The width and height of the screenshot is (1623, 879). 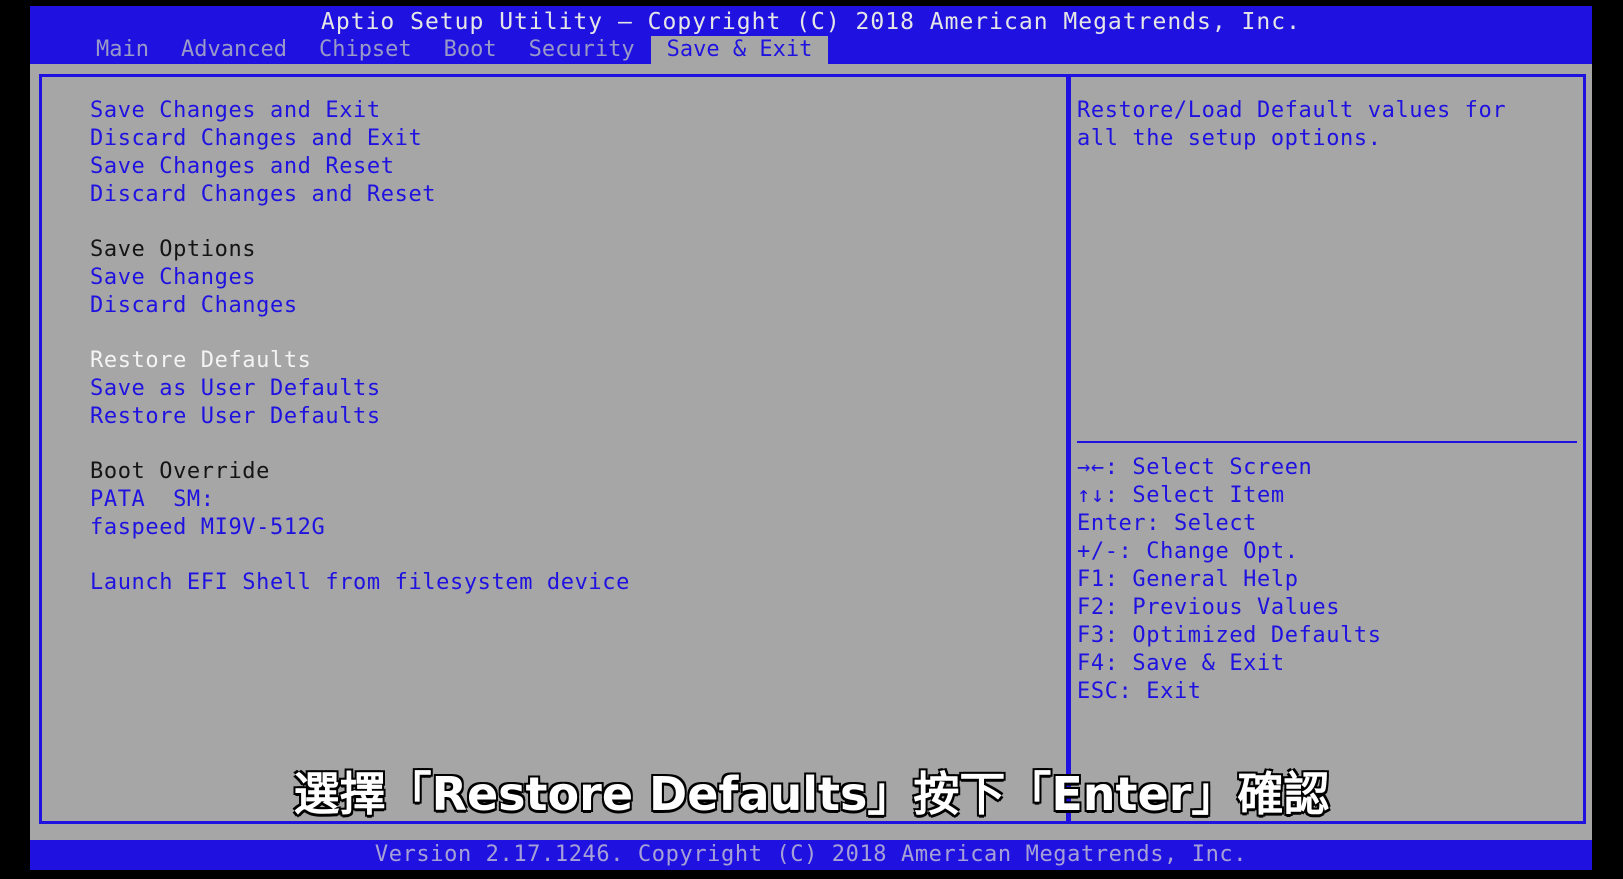 What do you see at coordinates (811, 794) in the screenshot?
I see `video-subtitle: 選擇「Restore Defaults」按下「Enter」確認` at bounding box center [811, 794].